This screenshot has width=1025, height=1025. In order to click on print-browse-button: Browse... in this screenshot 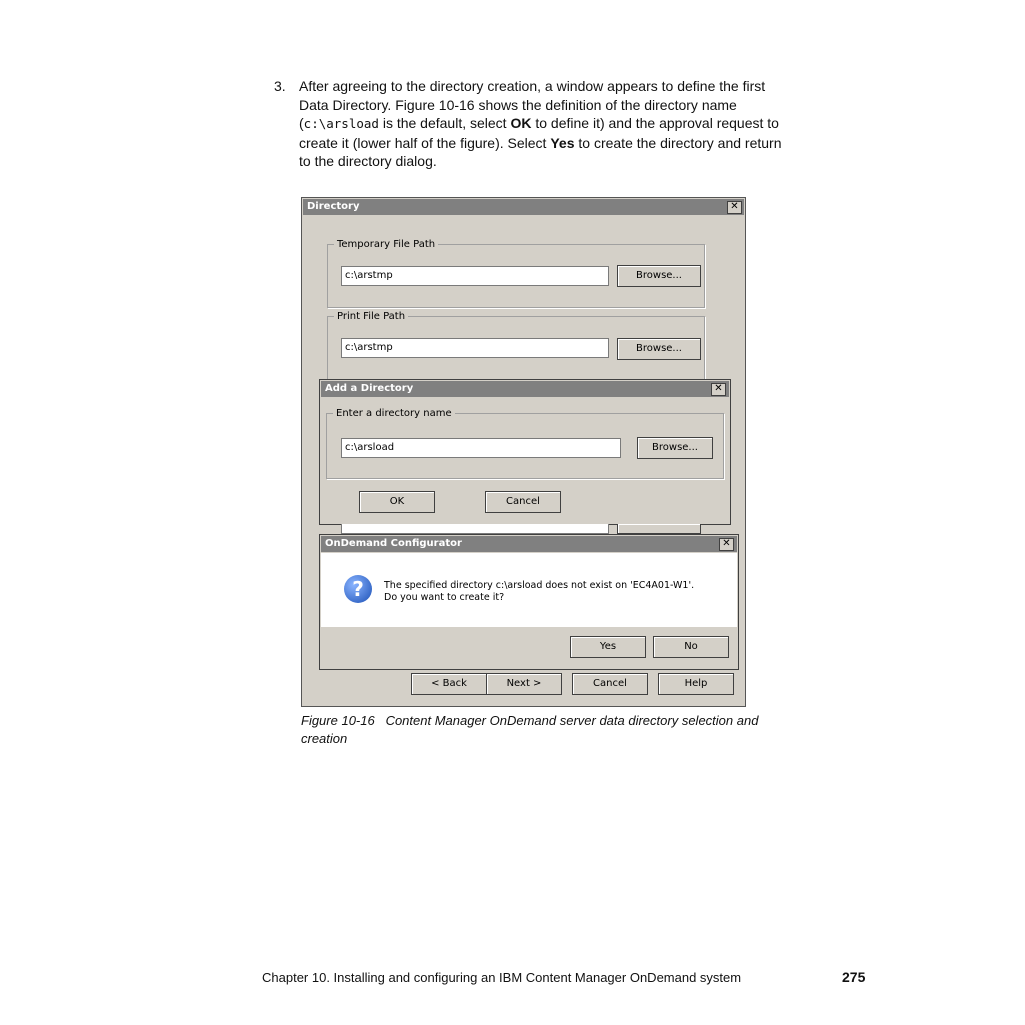, I will do `click(659, 349)`.